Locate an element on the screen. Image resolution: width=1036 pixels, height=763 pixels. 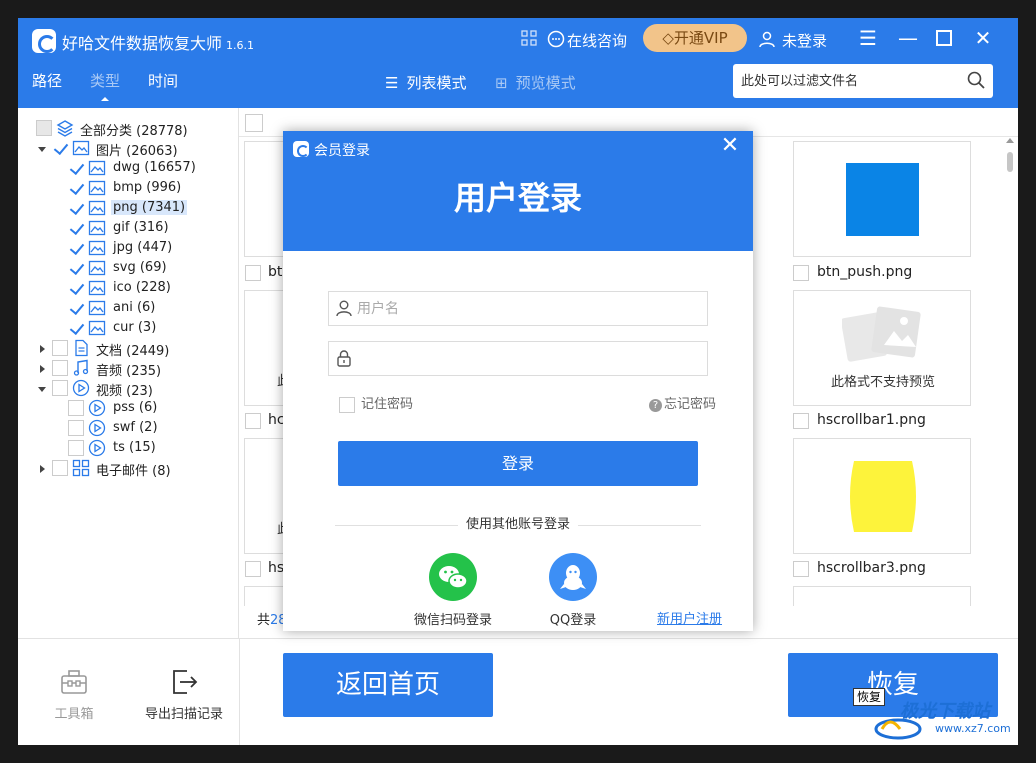
new-user-register-link: 新用户注册 is located at coordinates (689, 617).